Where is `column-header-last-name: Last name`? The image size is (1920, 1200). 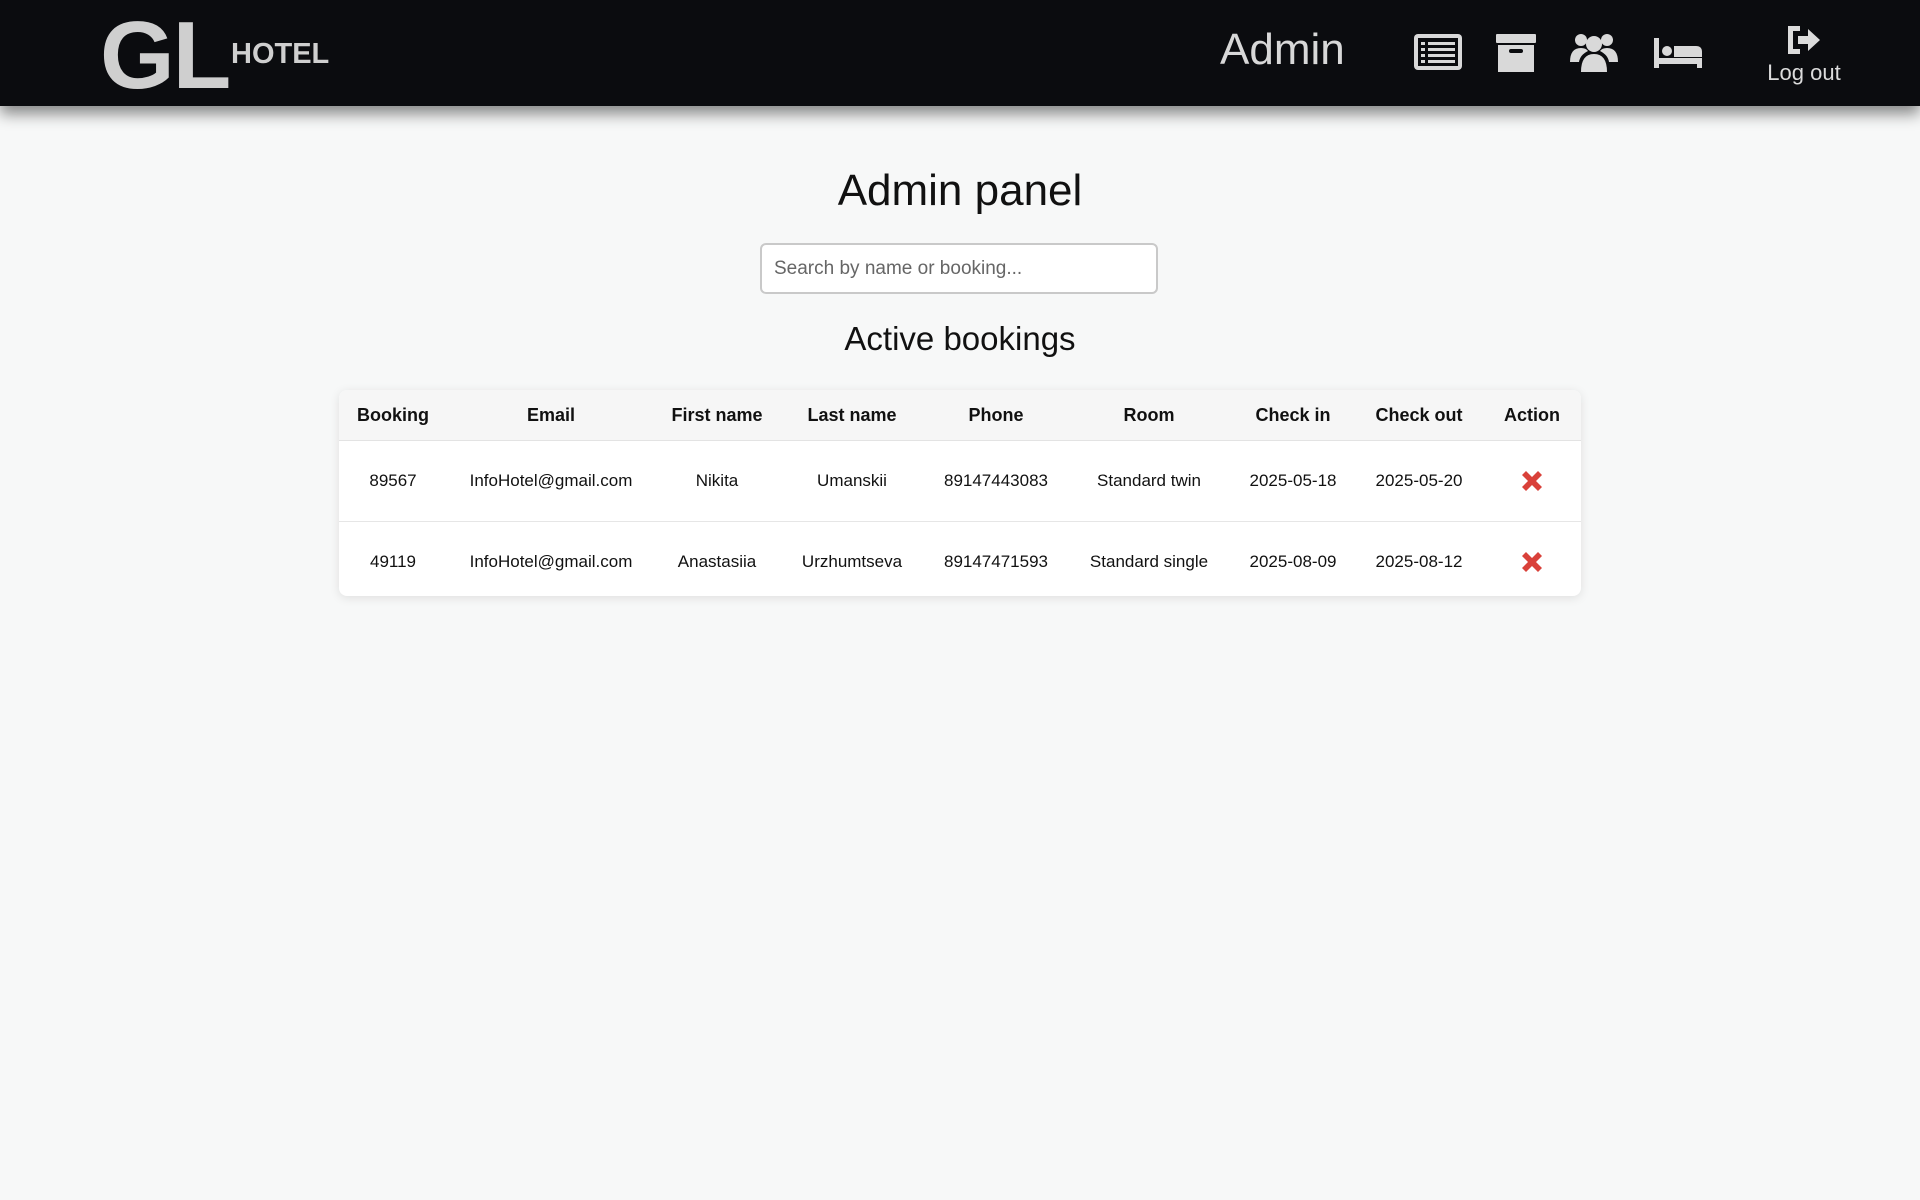
column-header-last-name: Last name is located at coordinates (852, 415).